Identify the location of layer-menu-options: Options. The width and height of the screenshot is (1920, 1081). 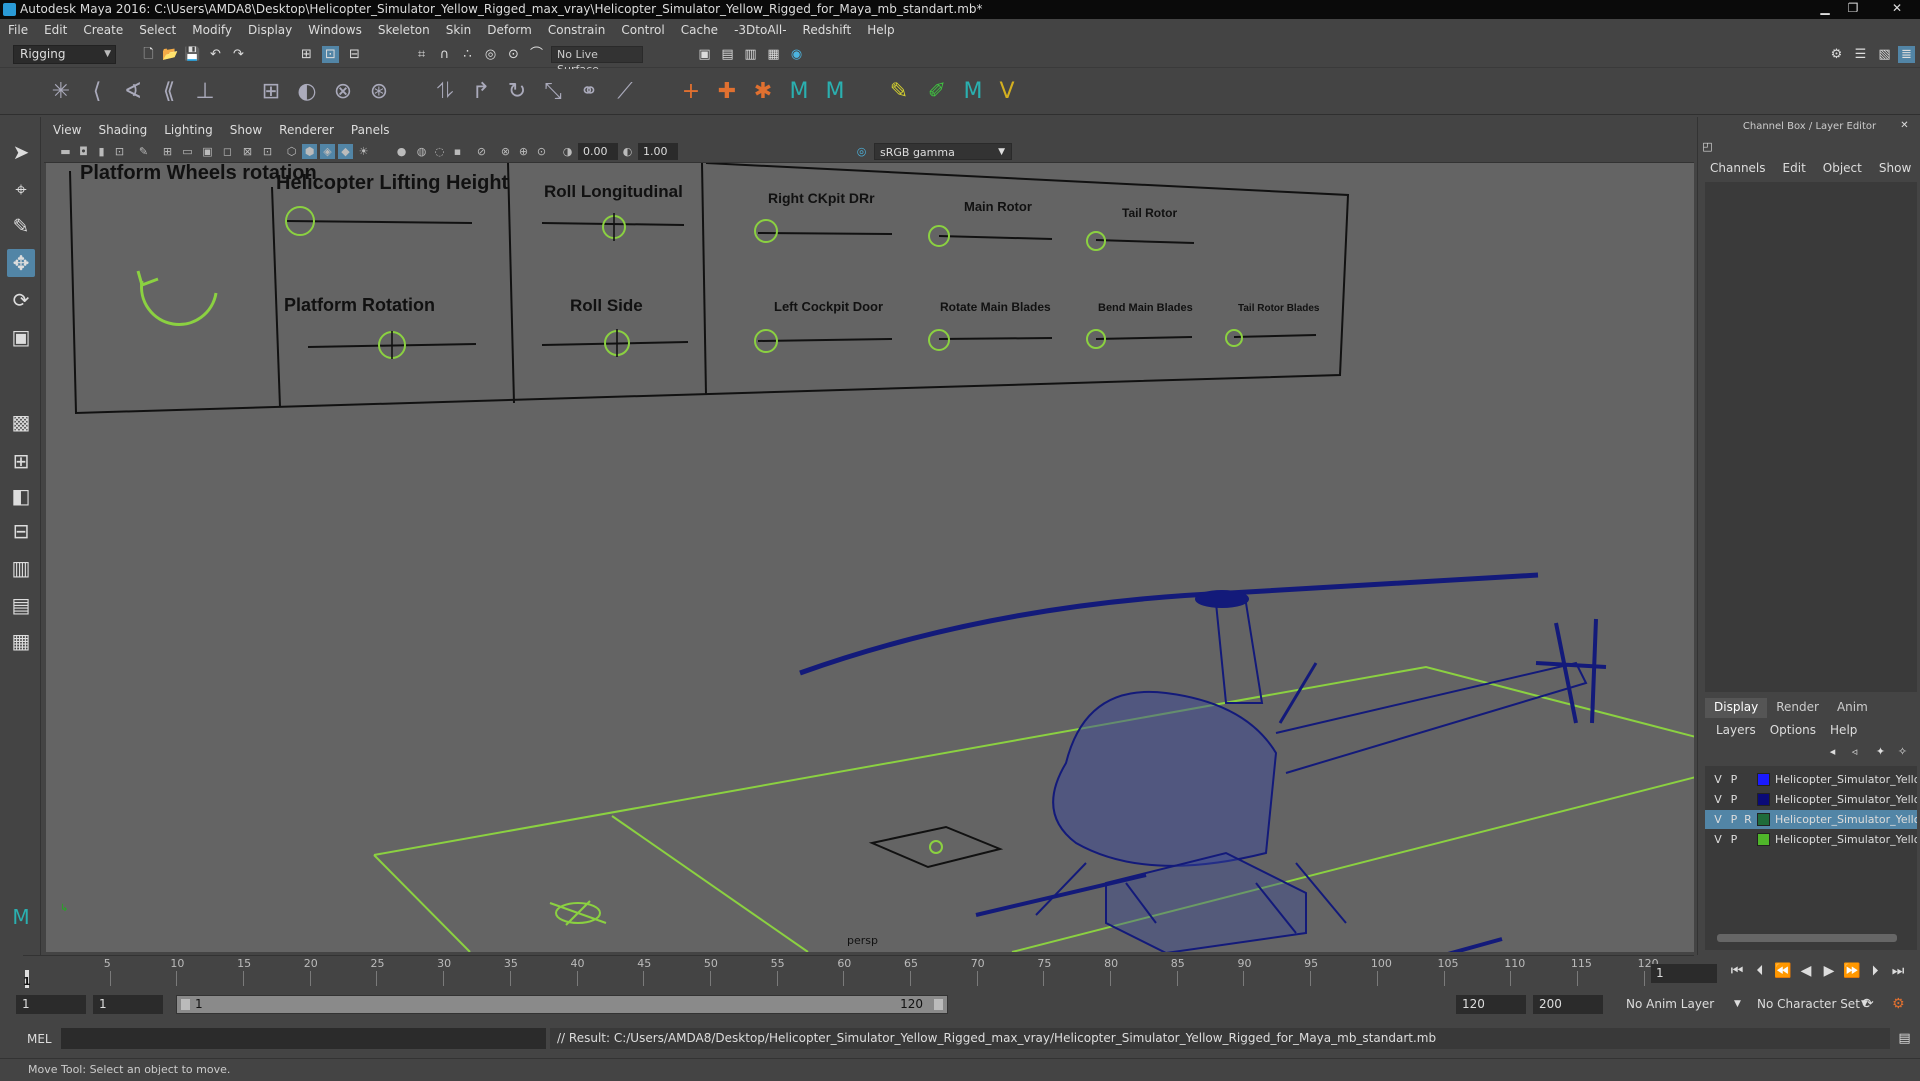
(1793, 730).